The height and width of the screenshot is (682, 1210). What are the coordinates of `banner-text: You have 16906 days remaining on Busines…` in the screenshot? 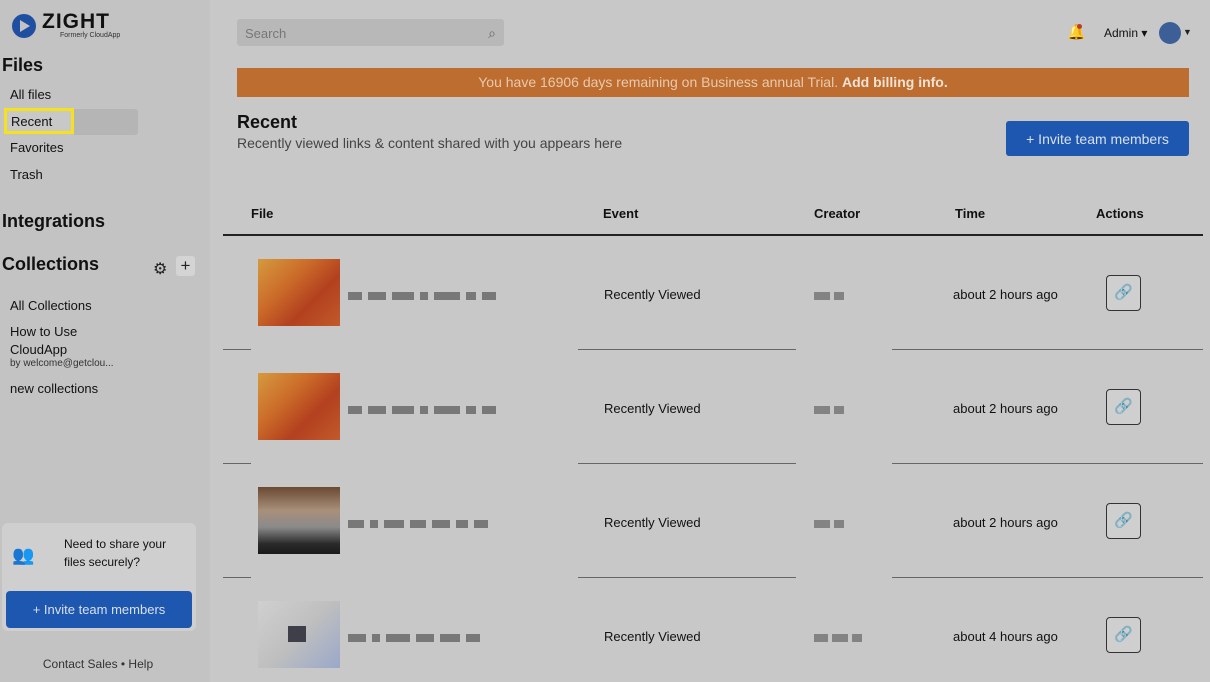 It's located at (658, 82).